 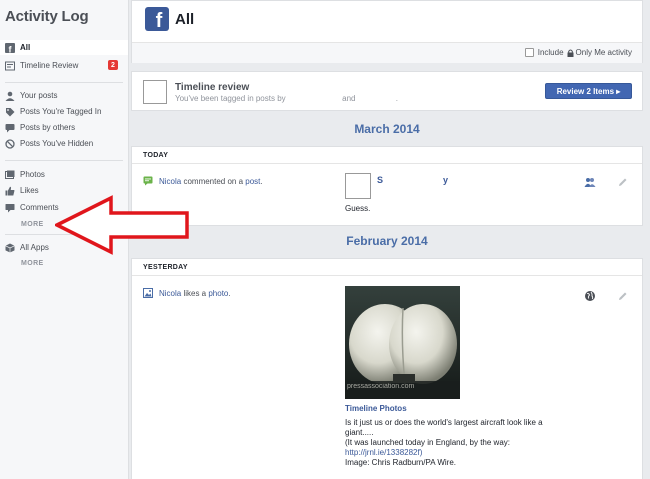 I want to click on only-me-label-suffix: Only Me activity, so click(x=603, y=52).